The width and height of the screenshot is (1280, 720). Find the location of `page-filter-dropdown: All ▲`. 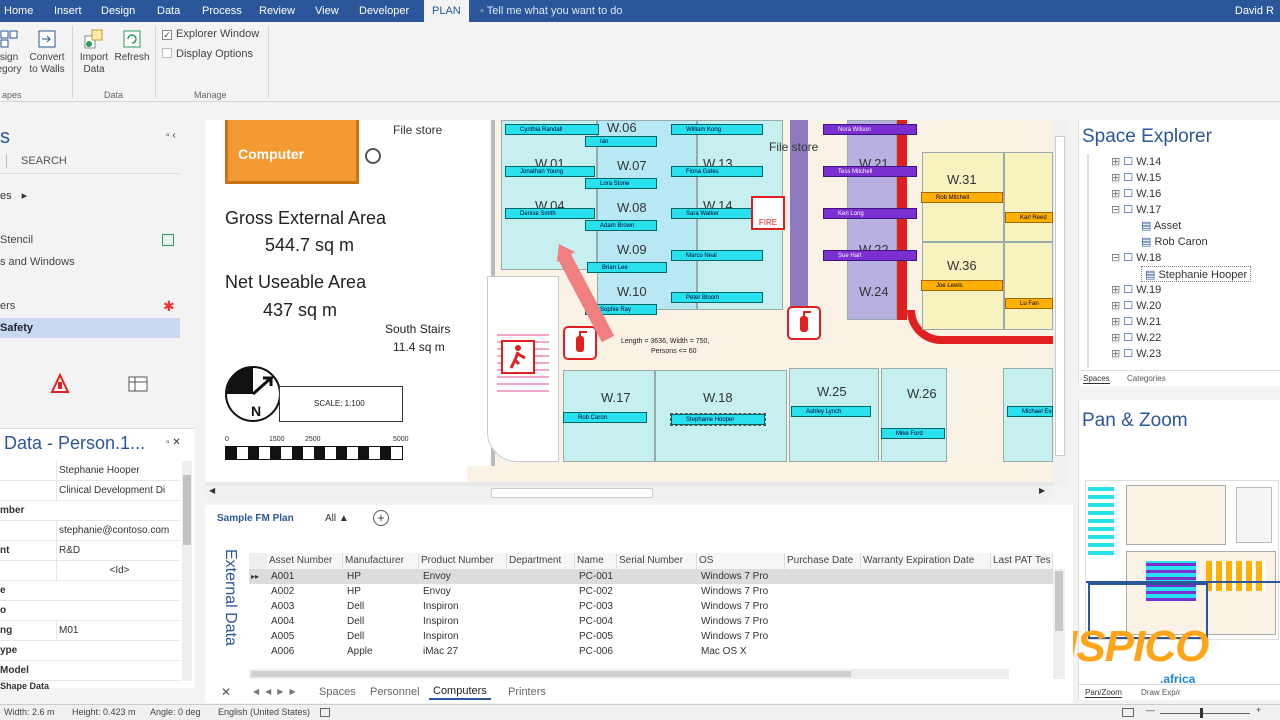

page-filter-dropdown: All ▲ is located at coordinates (337, 518).